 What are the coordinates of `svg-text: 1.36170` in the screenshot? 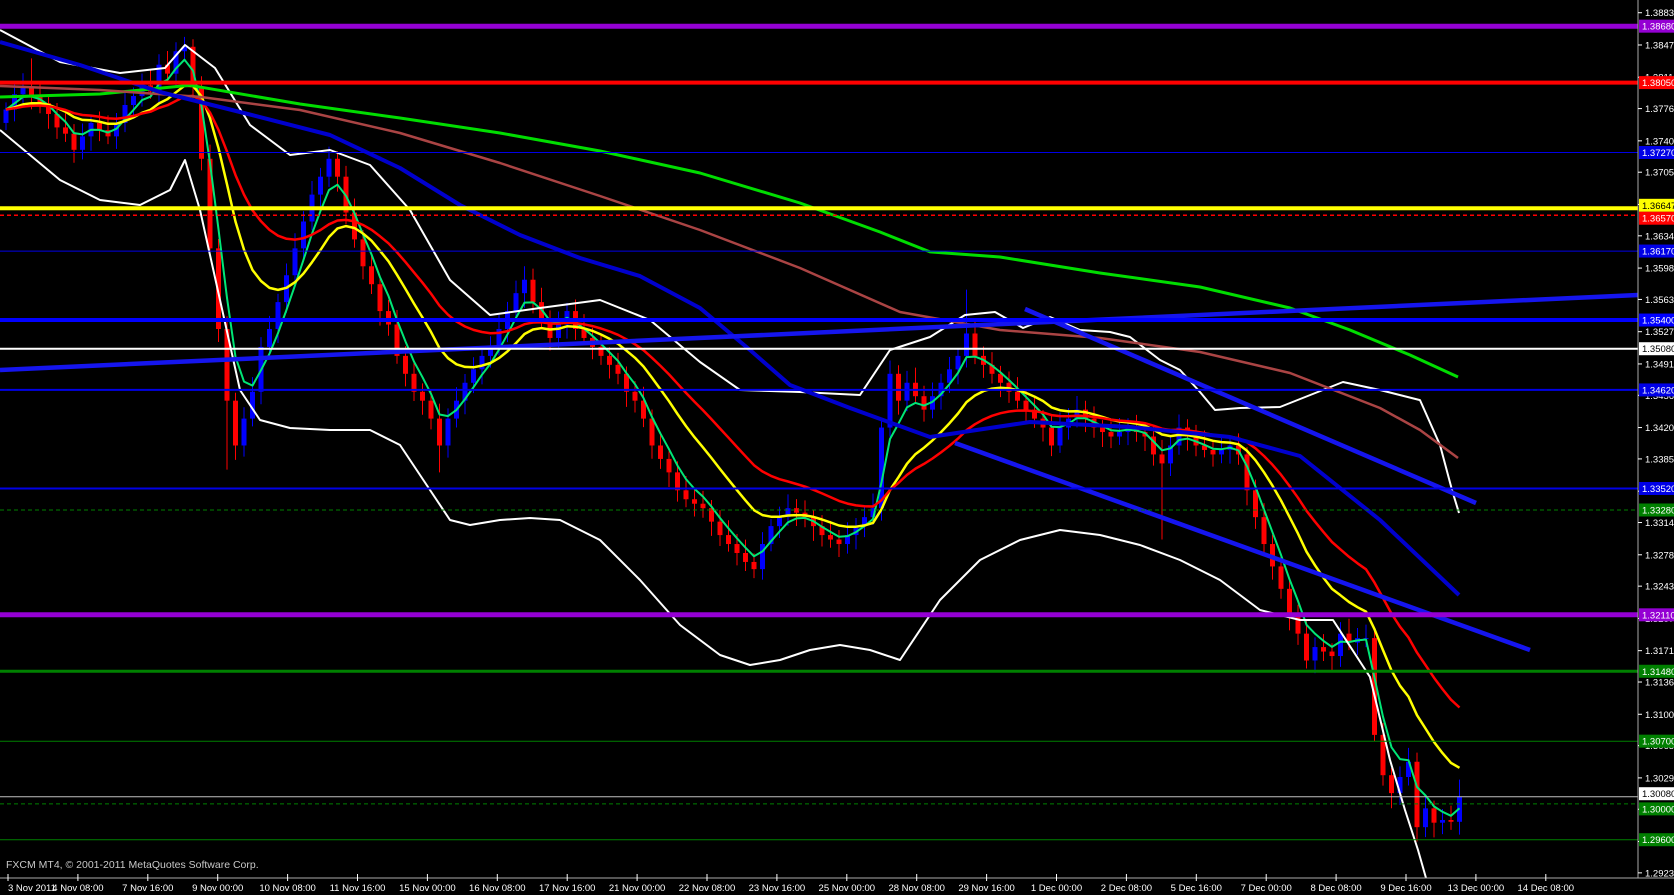 It's located at (1658, 252).